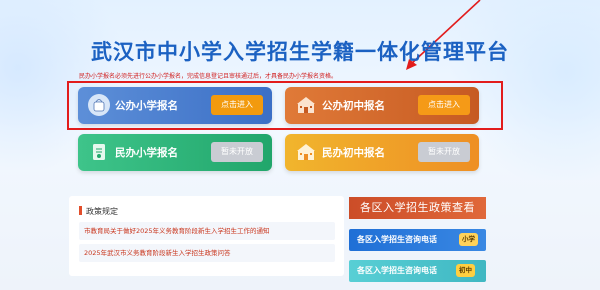 This screenshot has height=290, width=600. I want to click on policy-link: 市教育局关于做好2025年义务教育阶段新生入学招生工作的通知, so click(207, 231).